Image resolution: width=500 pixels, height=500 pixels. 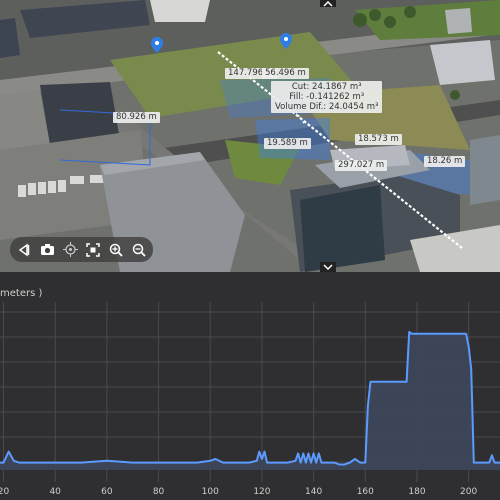 I want to click on back-button, so click(x=24, y=250).